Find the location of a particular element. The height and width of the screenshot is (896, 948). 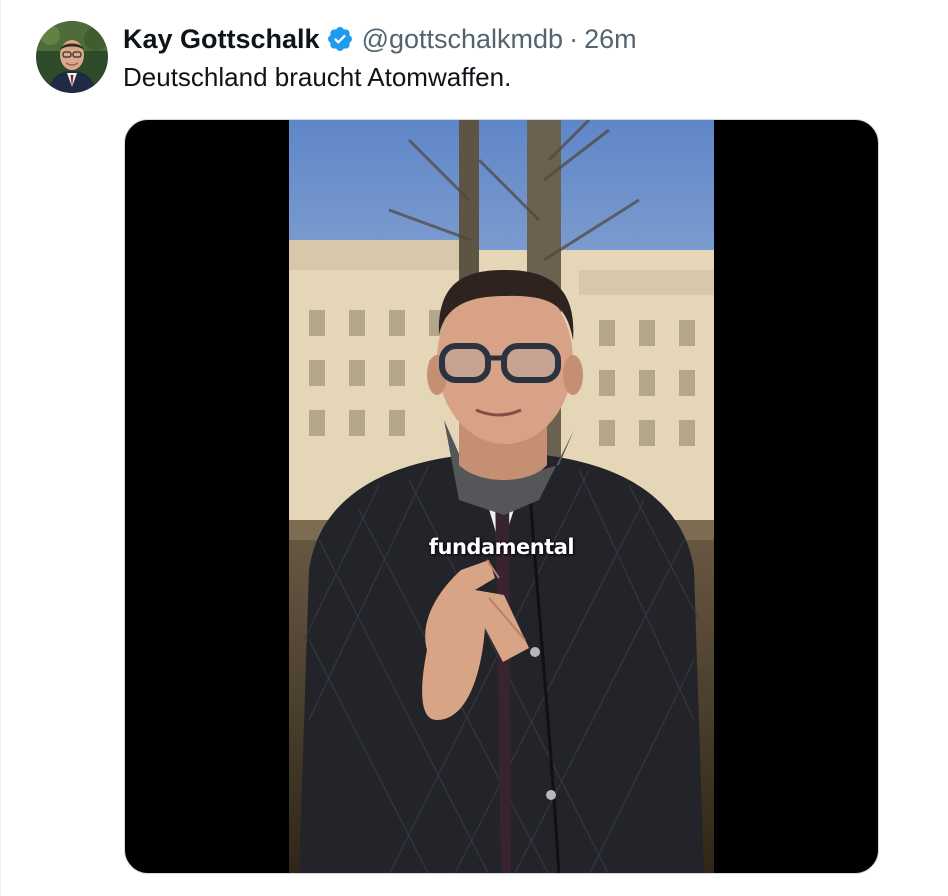

avatar is located at coordinates (72, 57).